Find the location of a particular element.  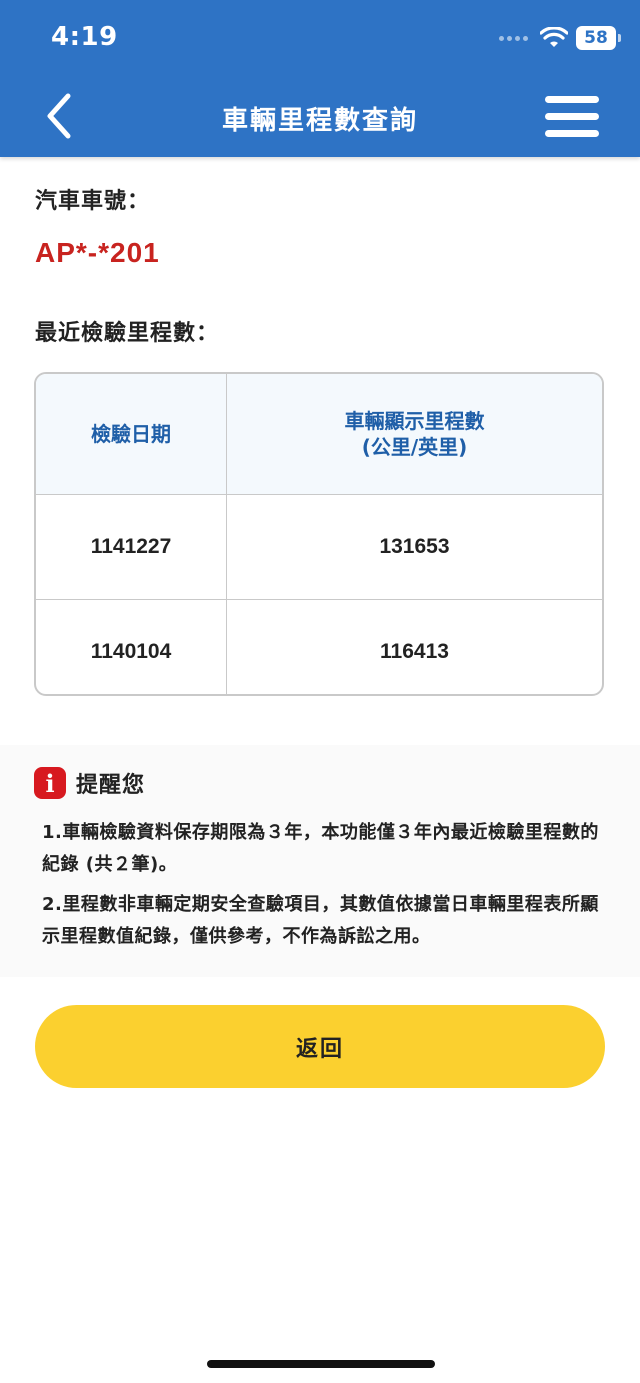

table-header-row: 檢驗日期 車輛顯示里程數 (公里/英里) is located at coordinates (319, 434).